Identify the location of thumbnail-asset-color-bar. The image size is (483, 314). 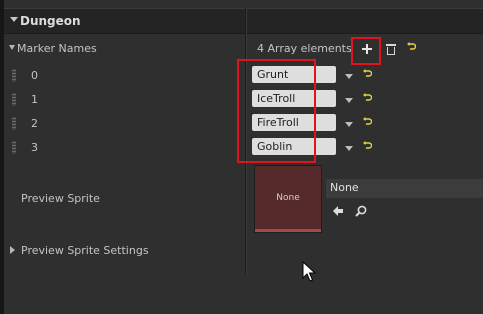
(288, 230).